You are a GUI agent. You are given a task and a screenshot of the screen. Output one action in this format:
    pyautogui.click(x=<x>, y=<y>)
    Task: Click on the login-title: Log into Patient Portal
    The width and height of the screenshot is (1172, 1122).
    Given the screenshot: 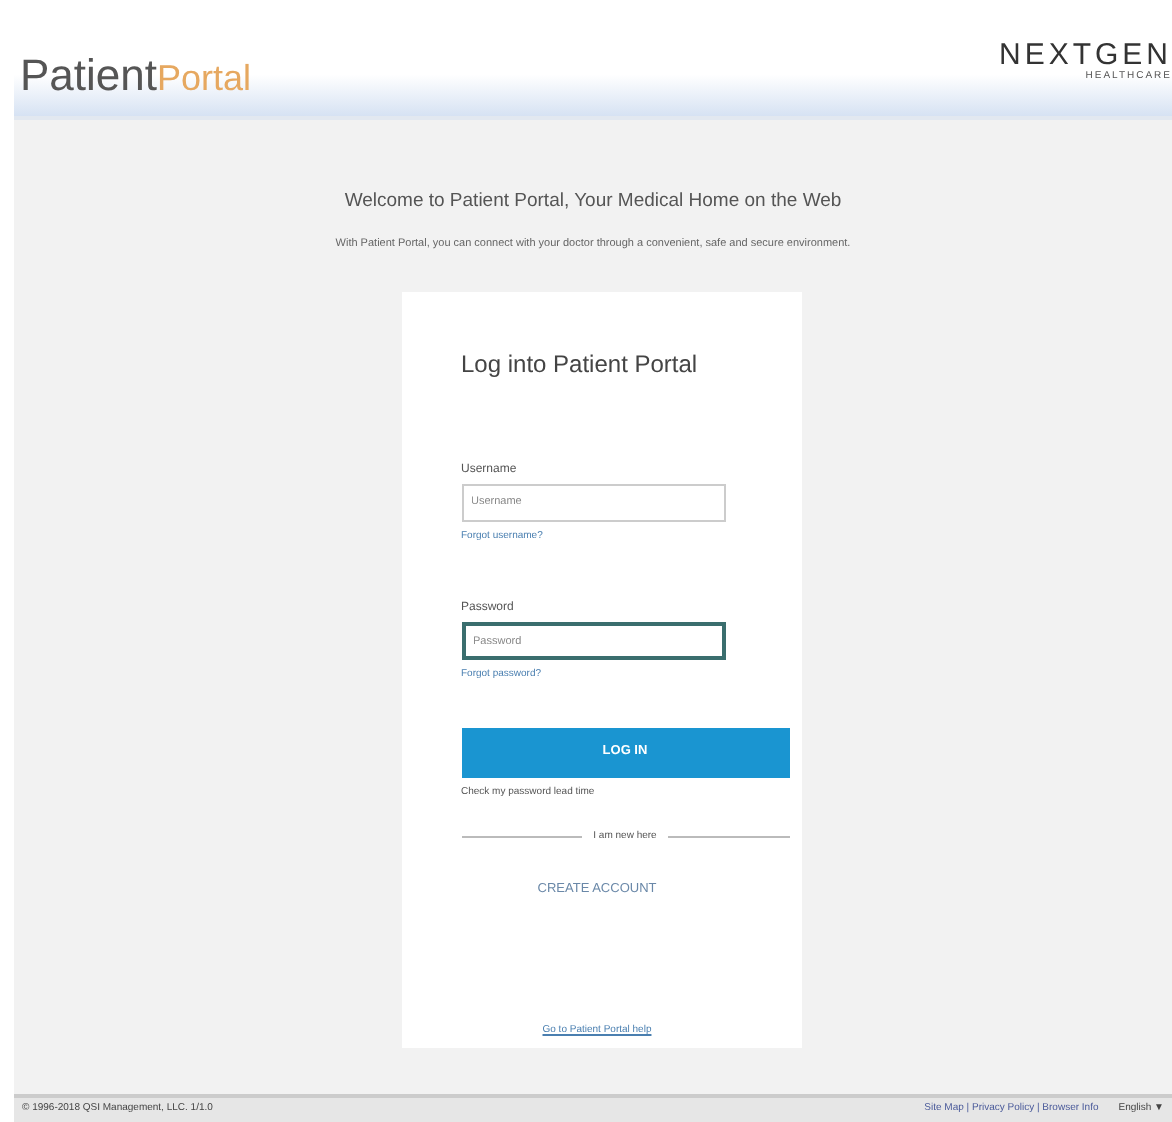 What is the action you would take?
    pyautogui.click(x=580, y=364)
    